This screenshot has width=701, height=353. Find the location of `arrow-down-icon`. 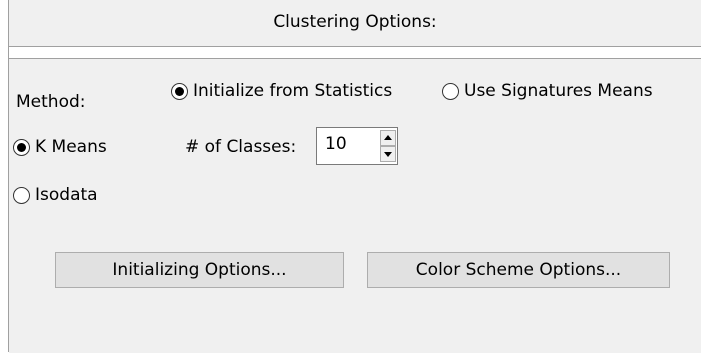

arrow-down-icon is located at coordinates (388, 154).